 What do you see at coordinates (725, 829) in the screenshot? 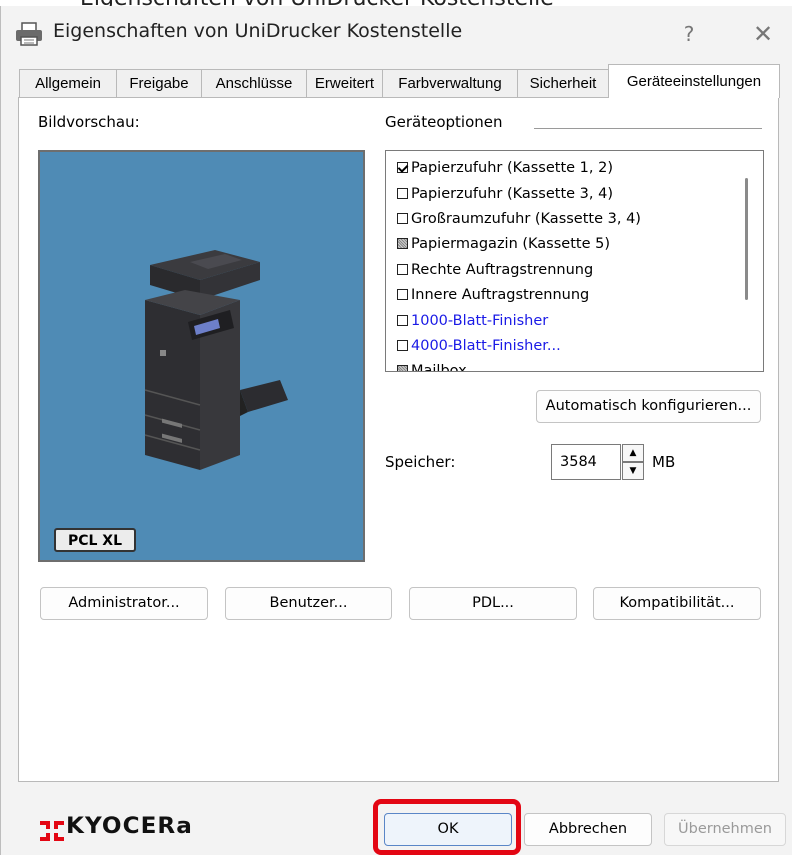
I see `apply-button: Übernehmen` at bounding box center [725, 829].